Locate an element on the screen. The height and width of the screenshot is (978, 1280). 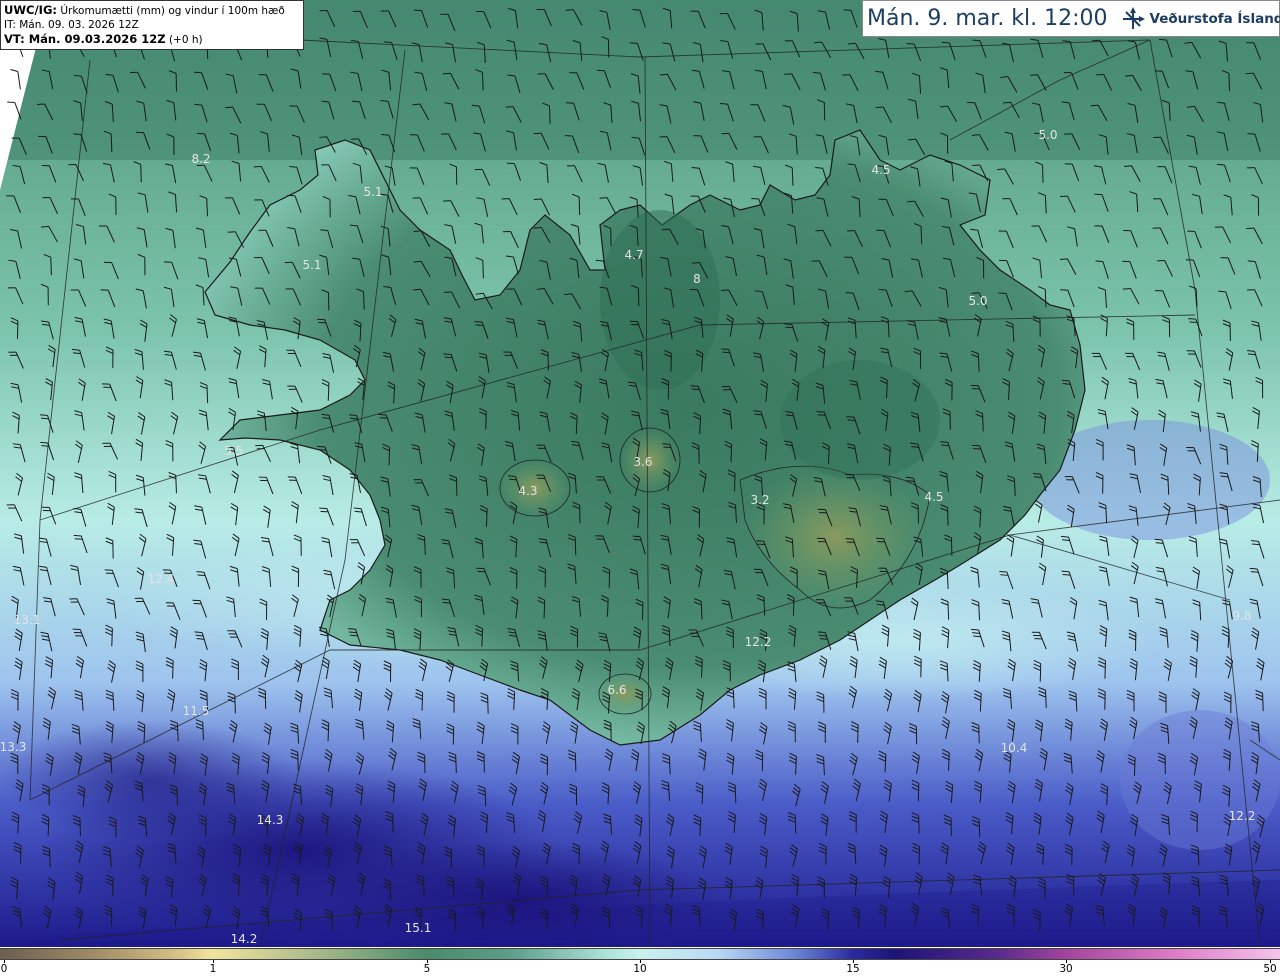
value-label: 14.3 is located at coordinates (270, 820).